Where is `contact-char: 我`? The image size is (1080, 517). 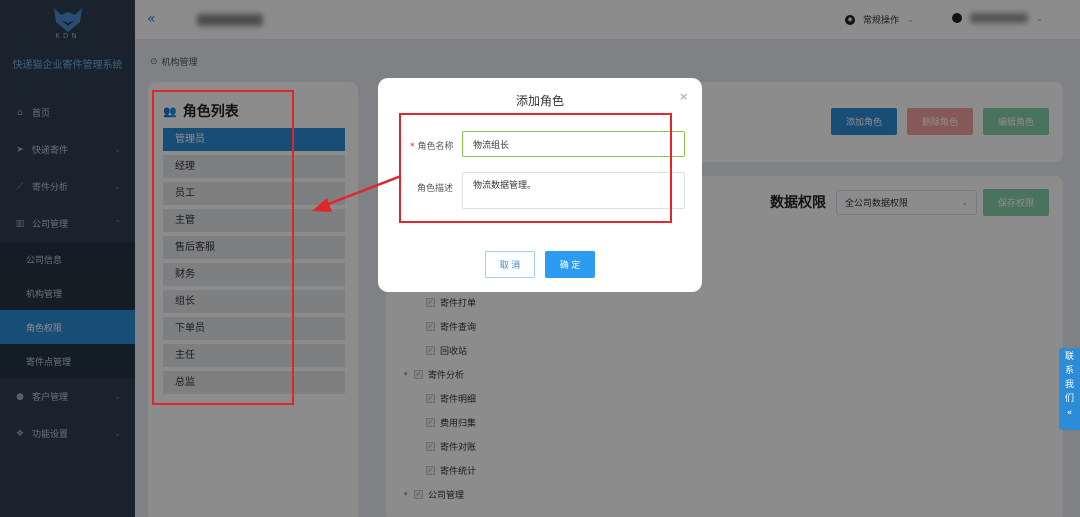 contact-char: 我 is located at coordinates (1069, 385).